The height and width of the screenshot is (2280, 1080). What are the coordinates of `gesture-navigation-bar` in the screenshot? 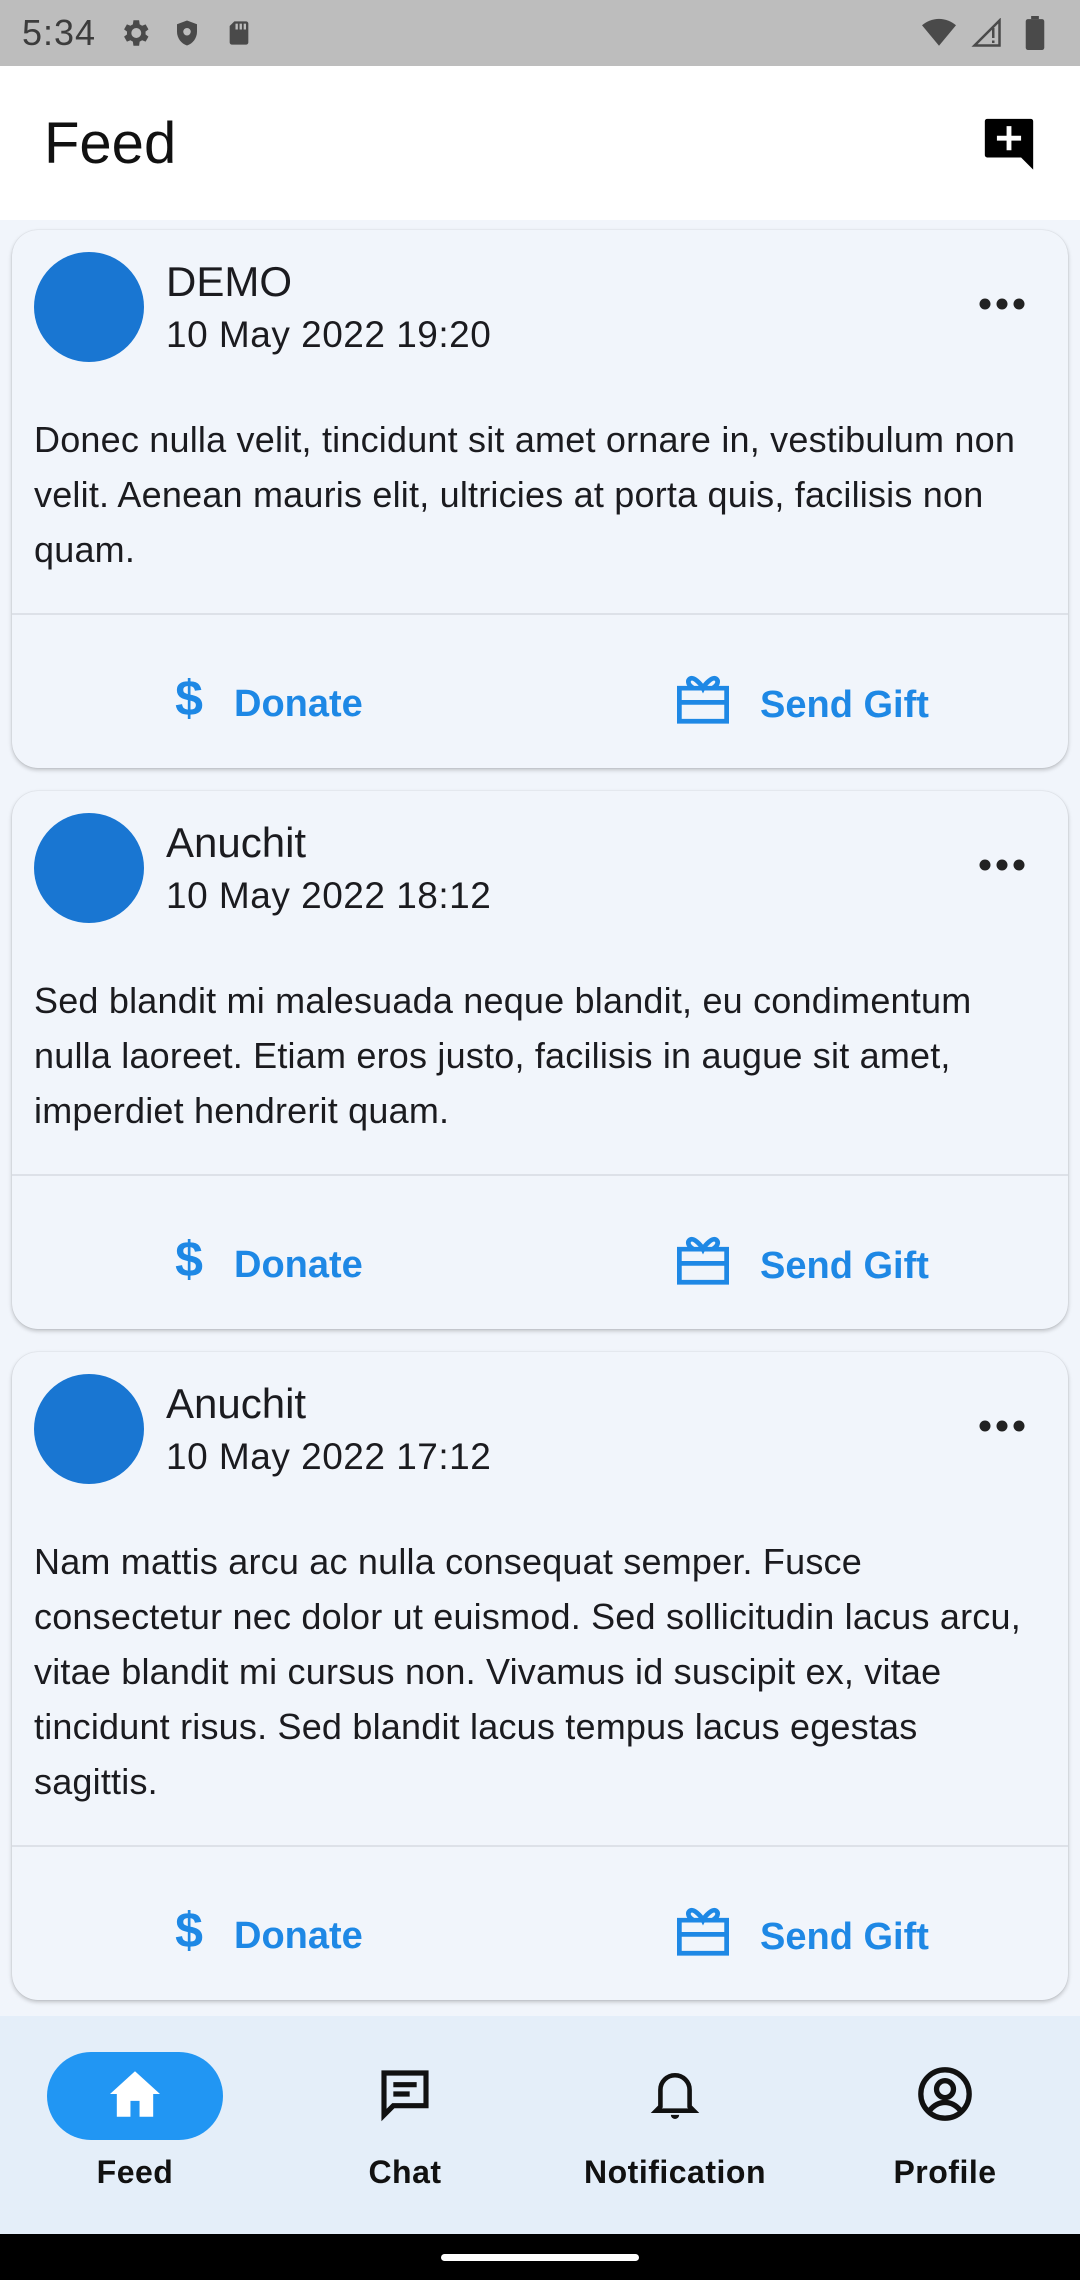 It's located at (540, 2257).